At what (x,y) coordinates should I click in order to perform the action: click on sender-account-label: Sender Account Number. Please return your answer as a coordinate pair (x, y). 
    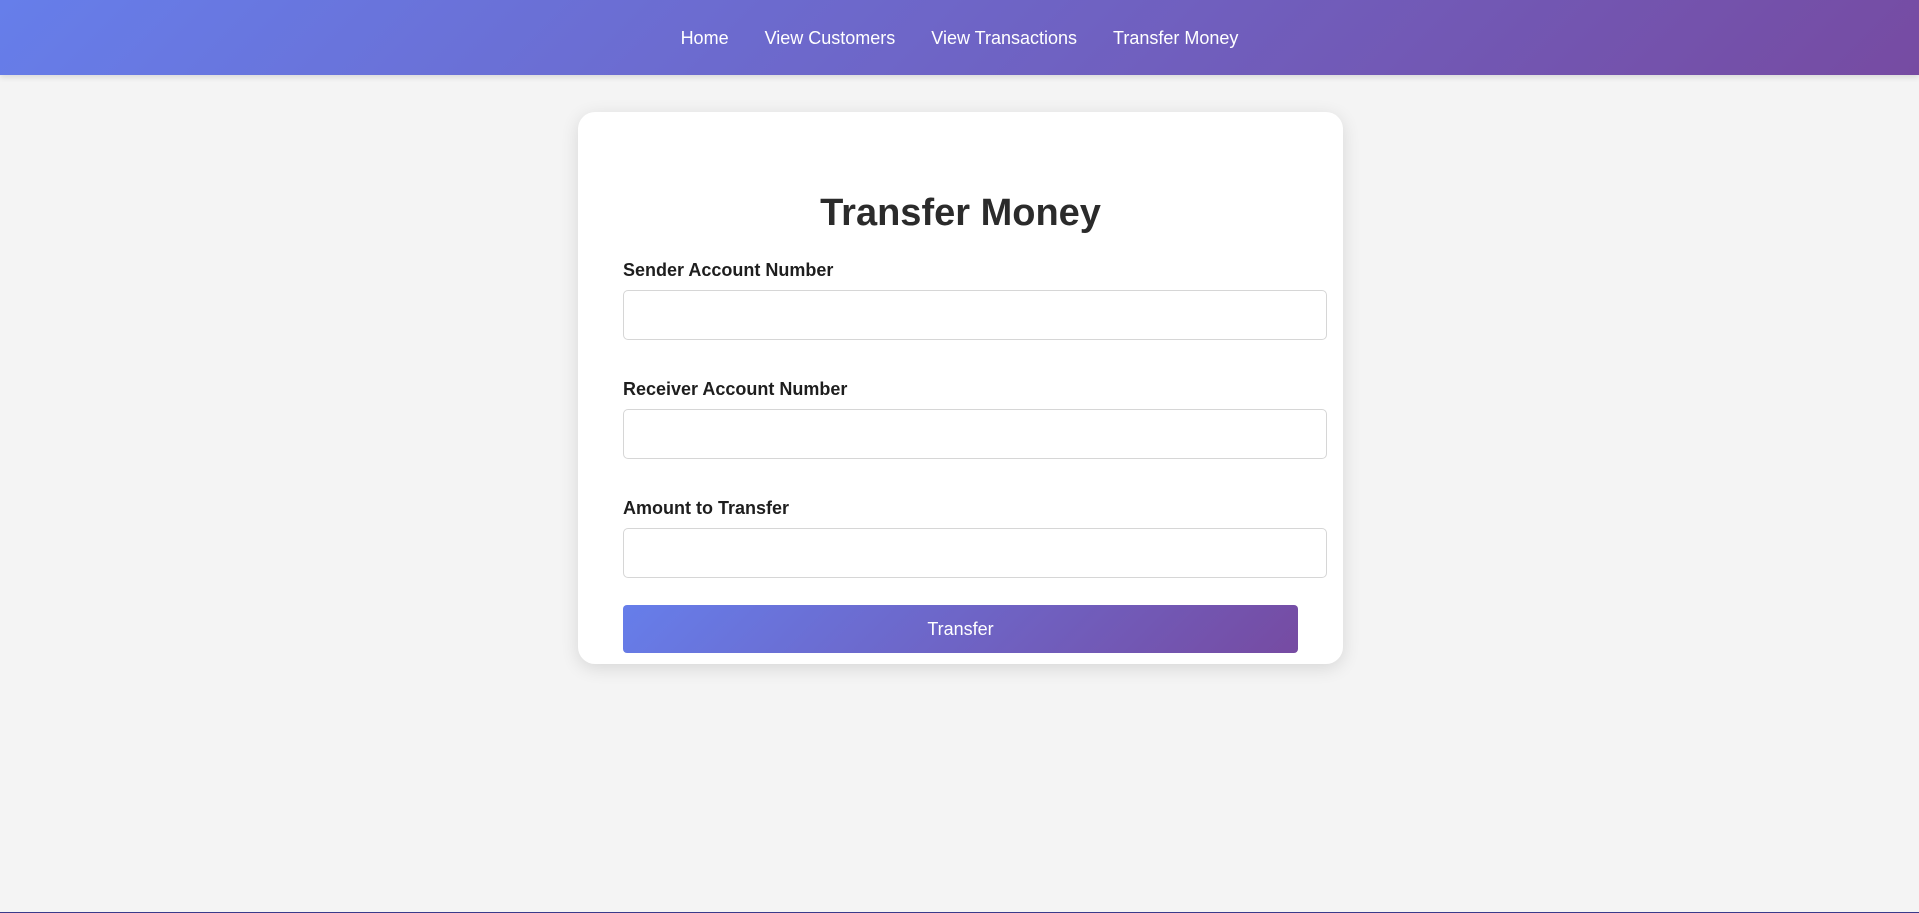
    Looking at the image, I should click on (728, 270).